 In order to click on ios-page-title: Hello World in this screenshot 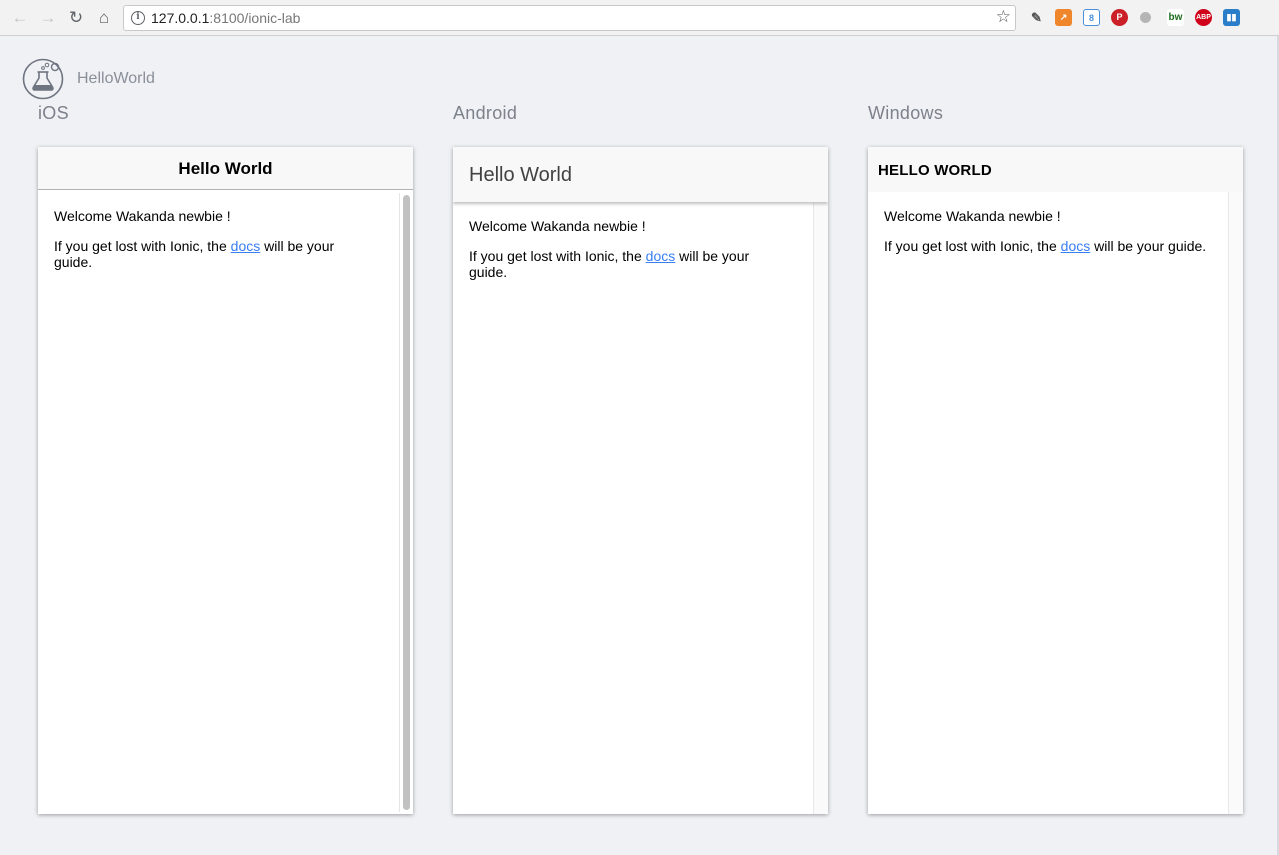, I will do `click(225, 168)`.